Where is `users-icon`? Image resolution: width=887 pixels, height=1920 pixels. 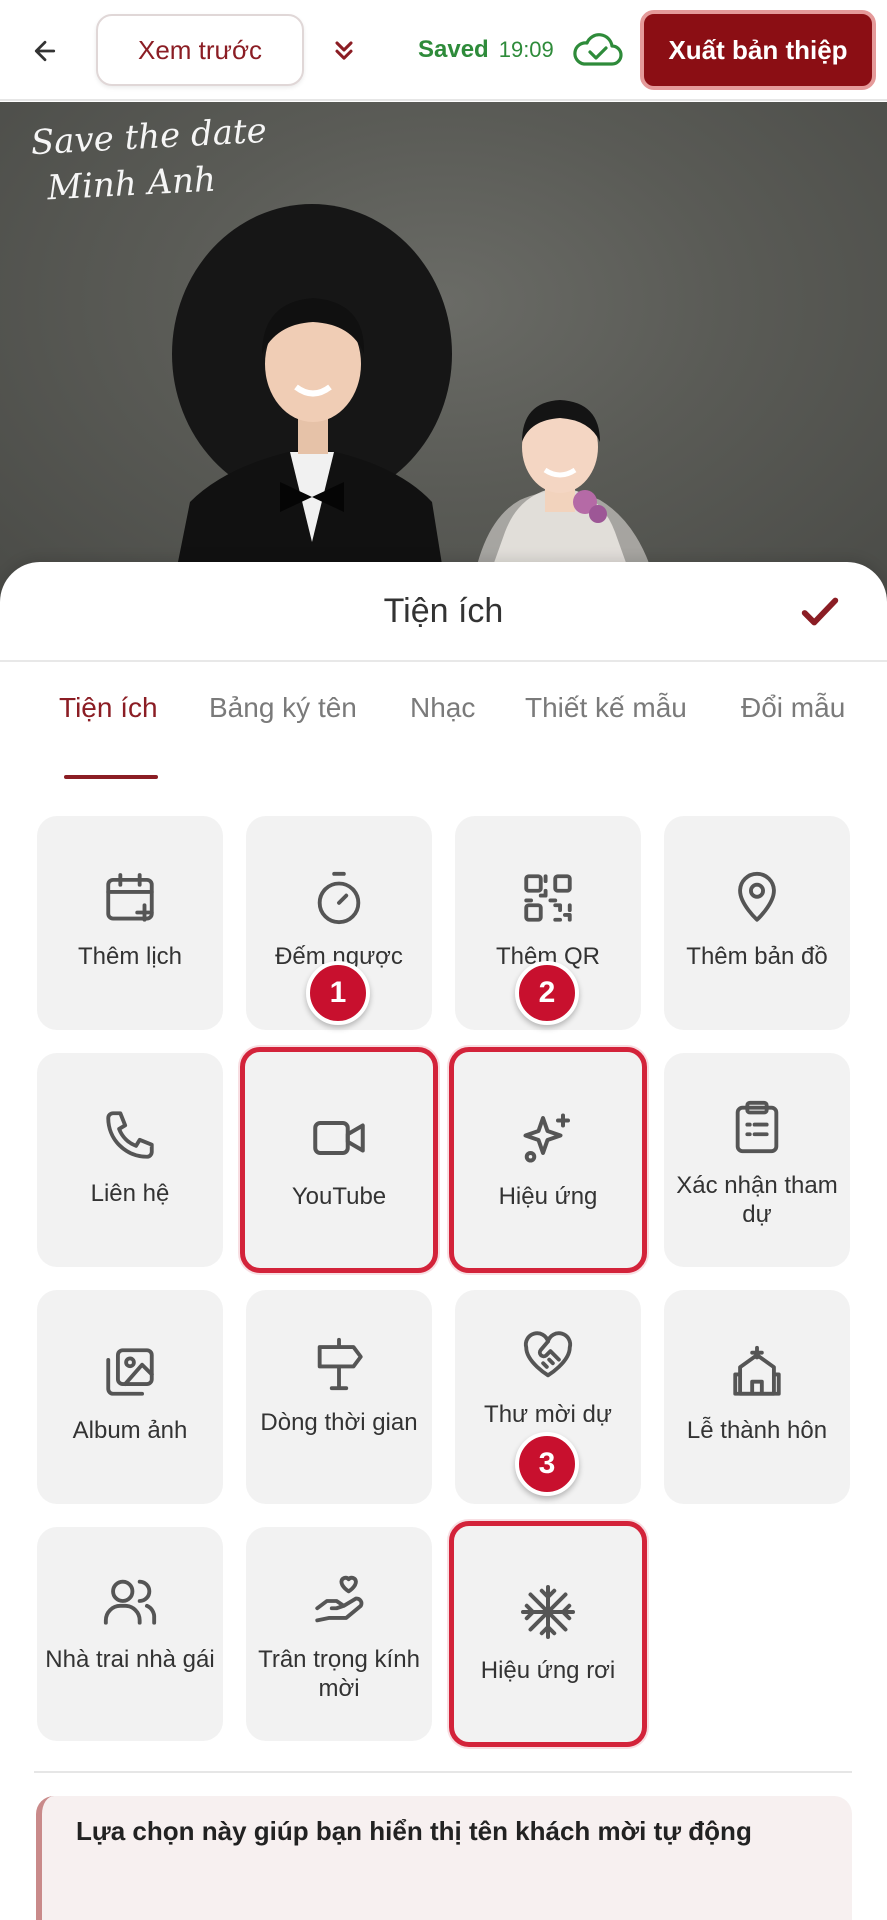 users-icon is located at coordinates (130, 1601).